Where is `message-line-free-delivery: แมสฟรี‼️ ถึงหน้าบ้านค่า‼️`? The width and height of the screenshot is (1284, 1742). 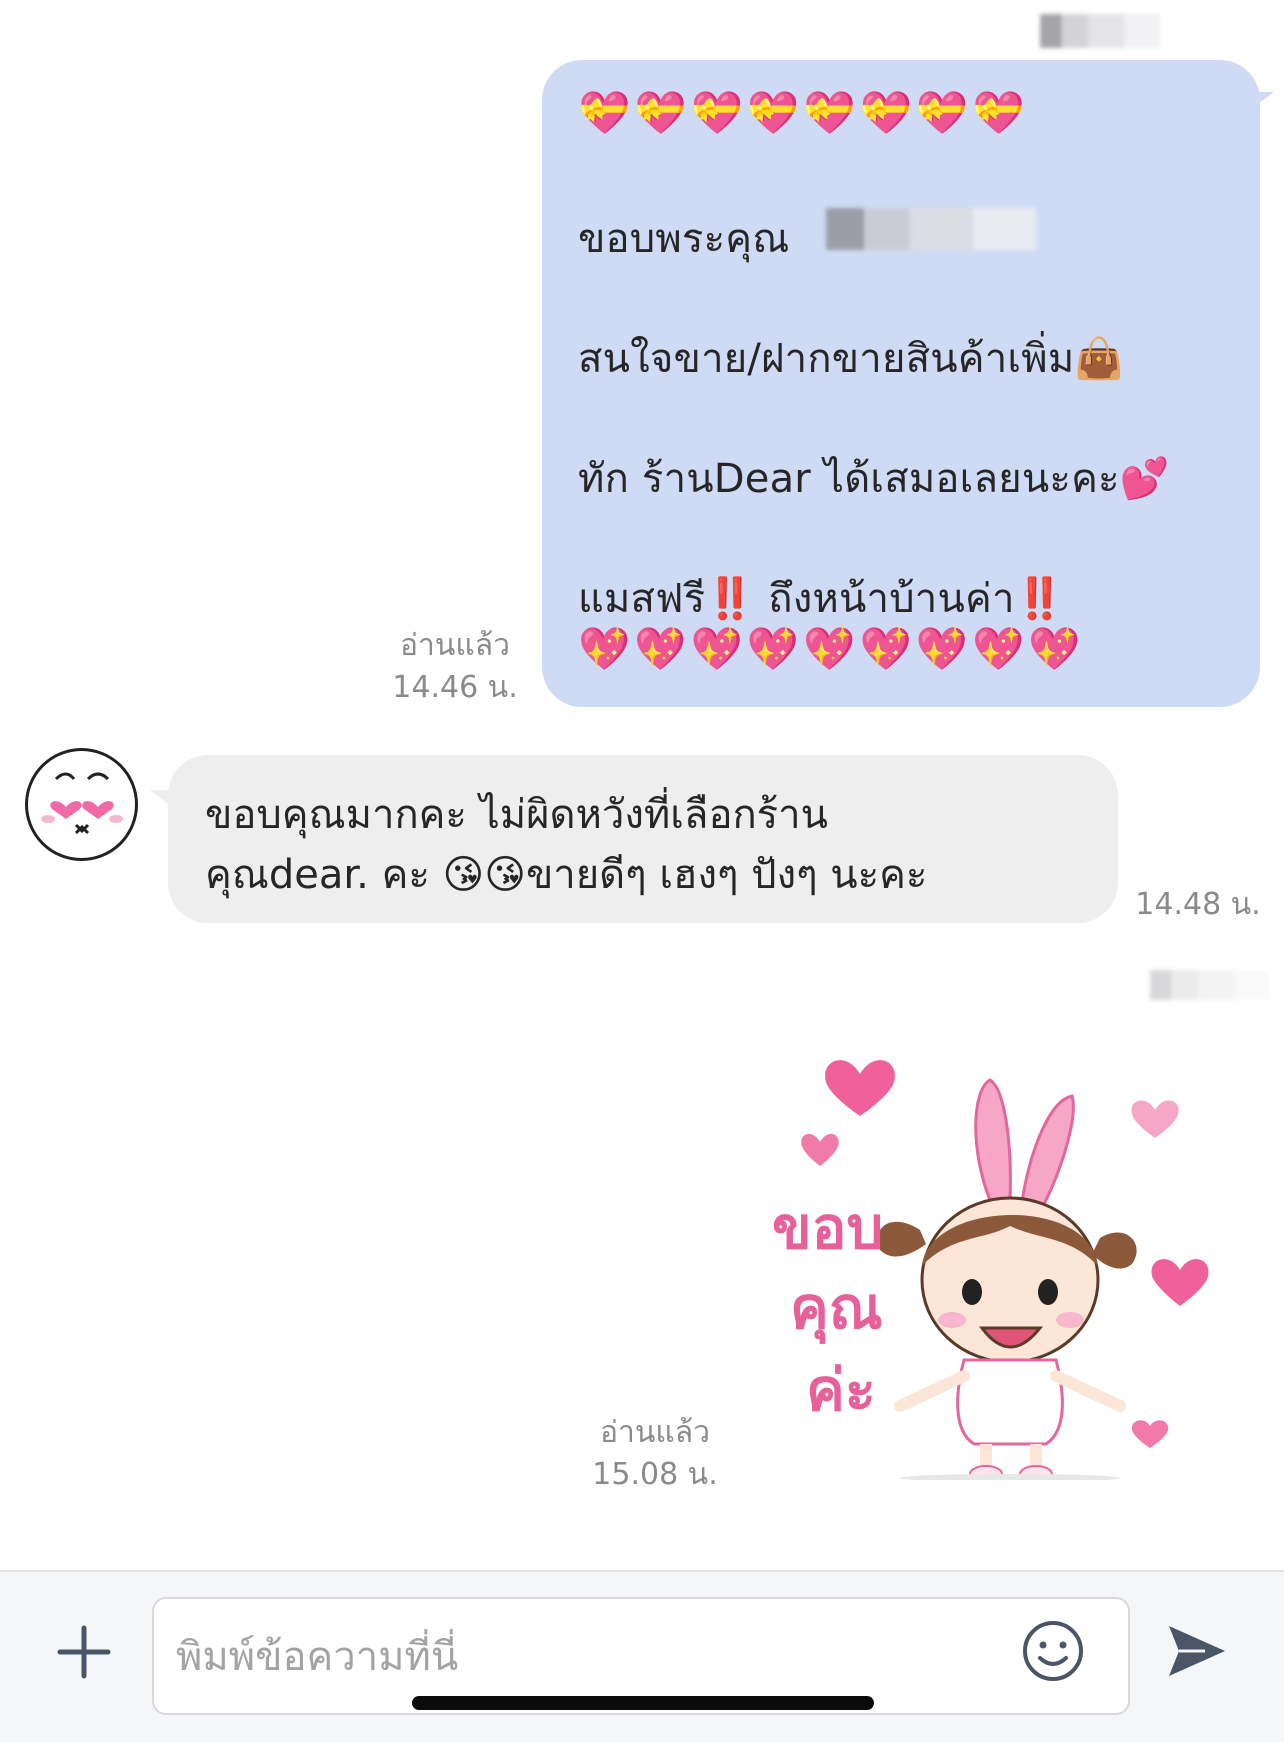 message-line-free-delivery: แมสฟรี‼️ ถึงหน้าบ้านค่า‼️ is located at coordinates (821, 599).